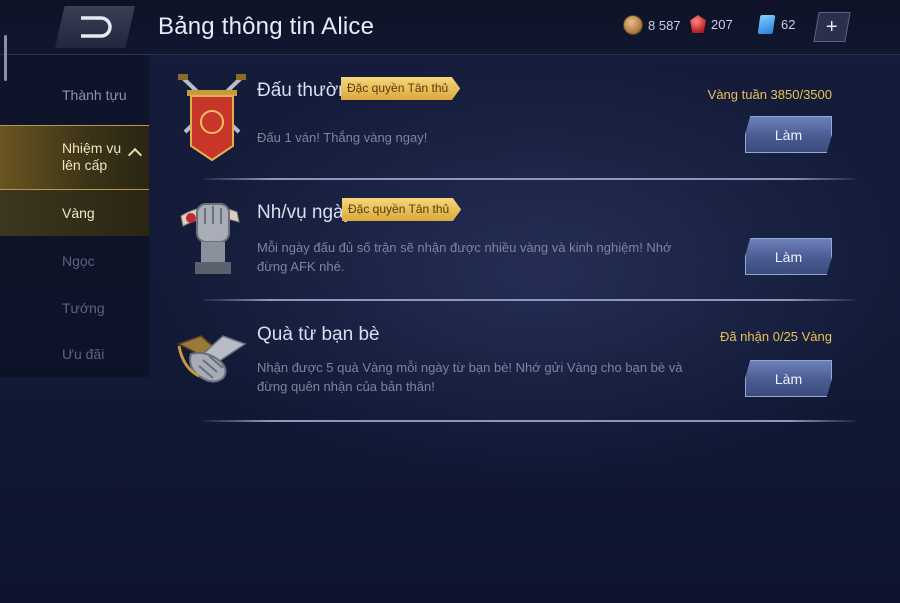 This screenshot has width=900, height=603. I want to click on coin-icon, so click(633, 25).